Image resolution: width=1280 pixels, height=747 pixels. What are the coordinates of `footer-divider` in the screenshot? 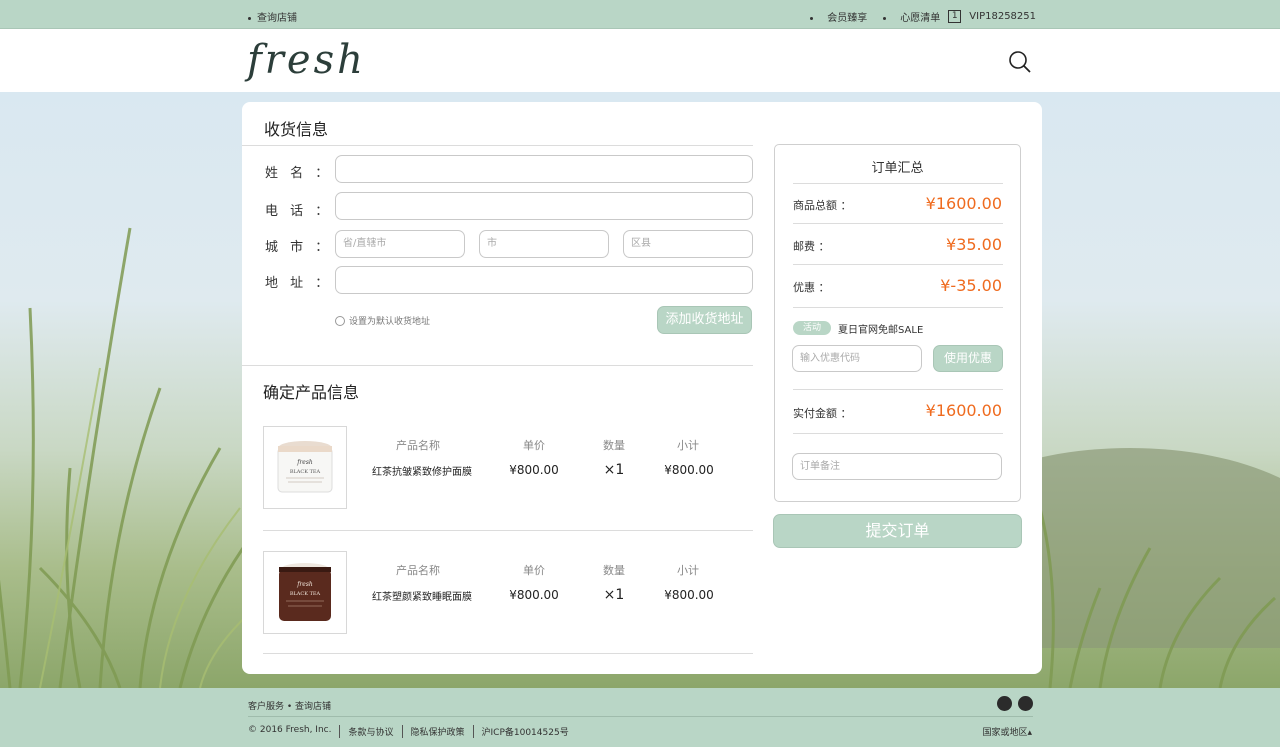 It's located at (640, 716).